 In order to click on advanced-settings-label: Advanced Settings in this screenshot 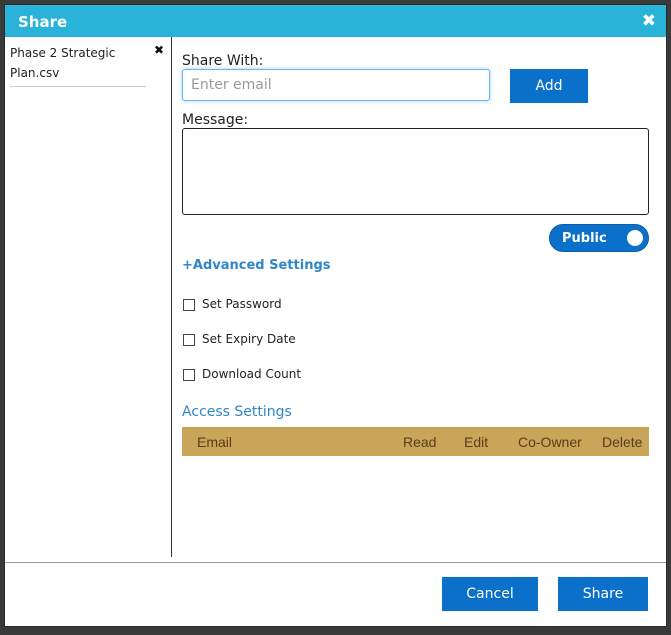, I will do `click(261, 265)`.